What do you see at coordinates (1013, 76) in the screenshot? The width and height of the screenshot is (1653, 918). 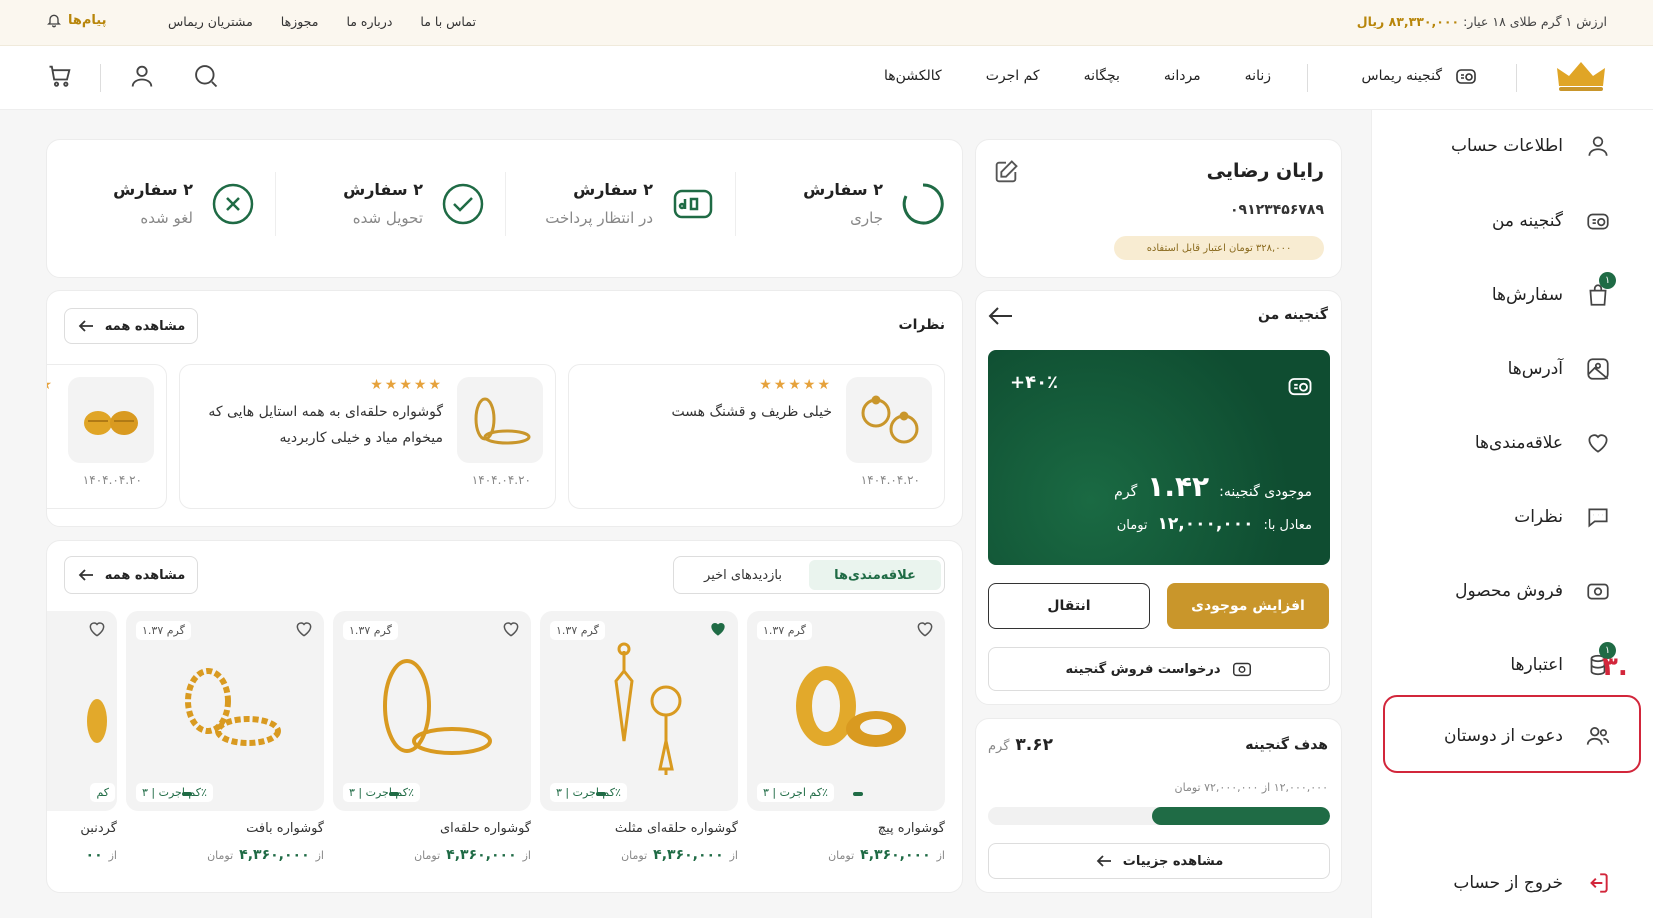 I see `nav-low-wage: کم اجرت` at bounding box center [1013, 76].